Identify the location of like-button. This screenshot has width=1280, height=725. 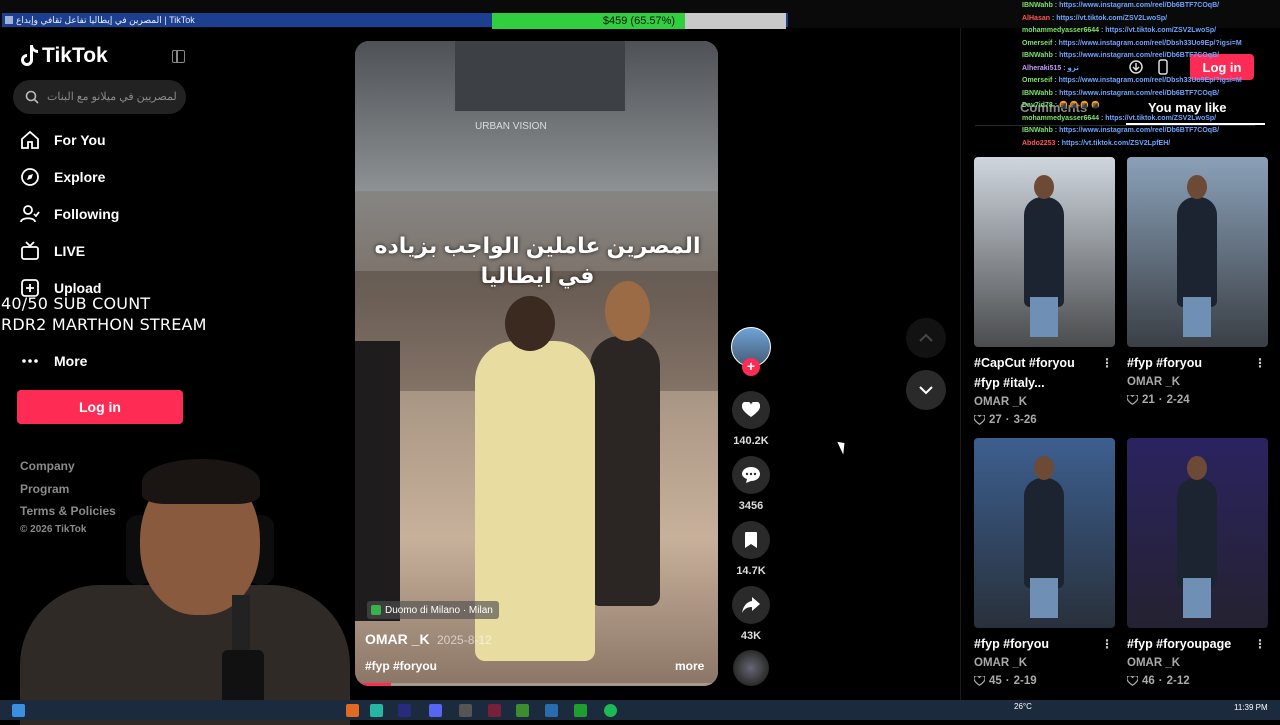
(751, 410).